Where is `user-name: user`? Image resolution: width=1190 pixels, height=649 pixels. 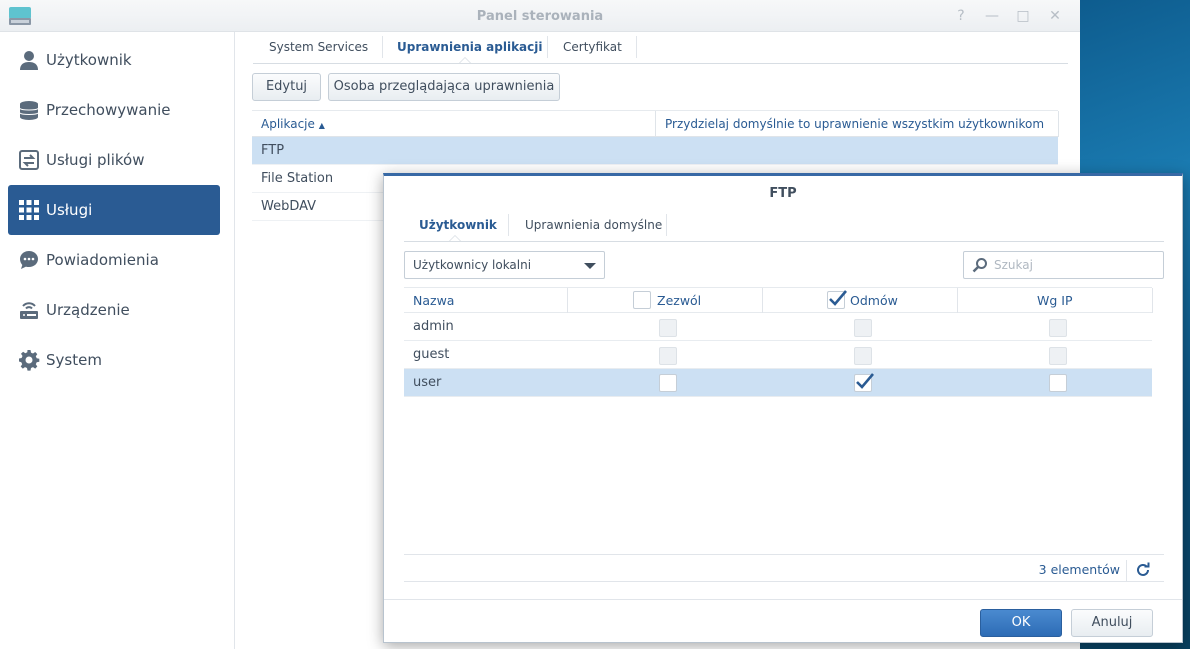
user-name: user is located at coordinates (427, 382).